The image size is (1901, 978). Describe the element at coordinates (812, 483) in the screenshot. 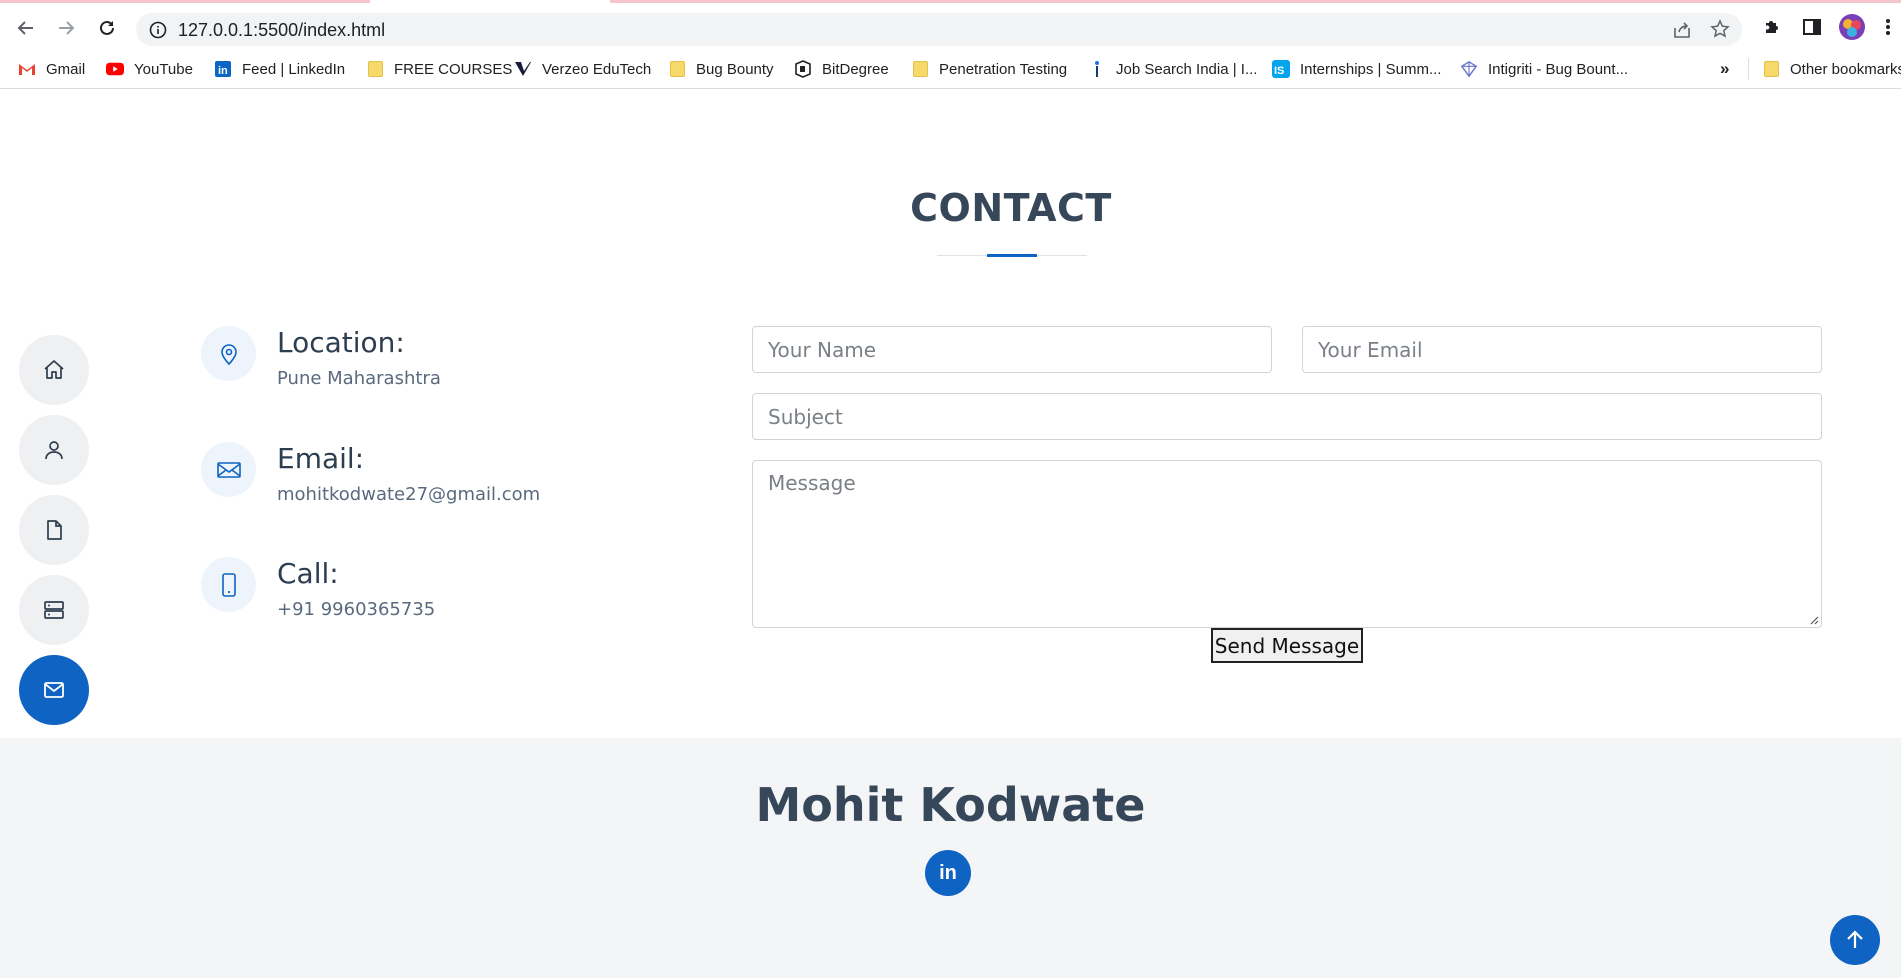

I see `message-placeholder: Message` at that location.